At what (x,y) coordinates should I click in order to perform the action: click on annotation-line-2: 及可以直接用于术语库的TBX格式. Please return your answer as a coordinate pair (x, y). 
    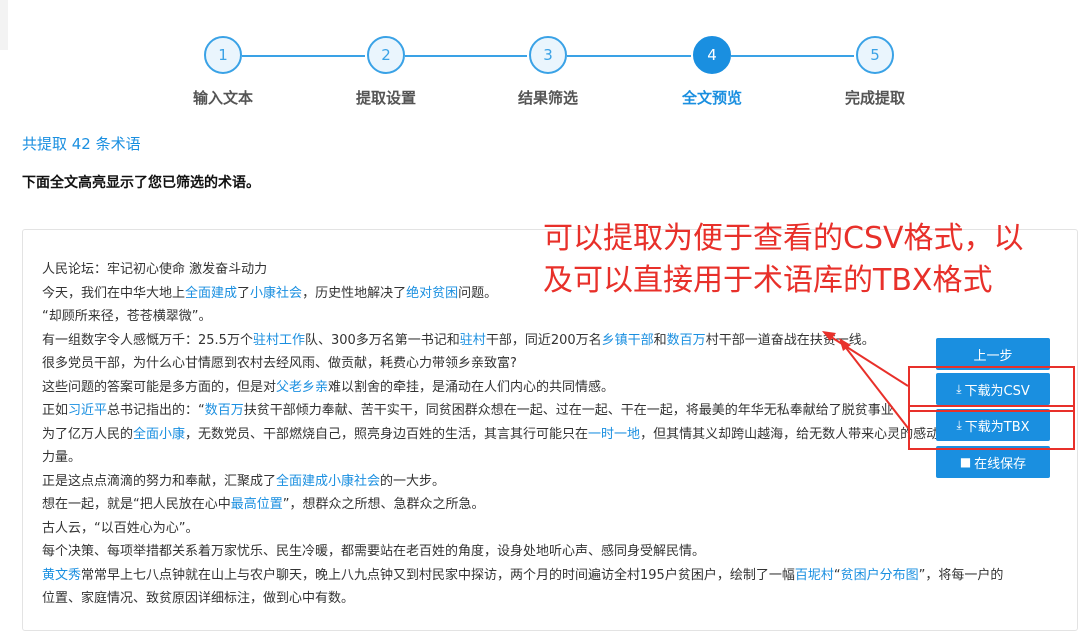
    Looking at the image, I should click on (768, 280).